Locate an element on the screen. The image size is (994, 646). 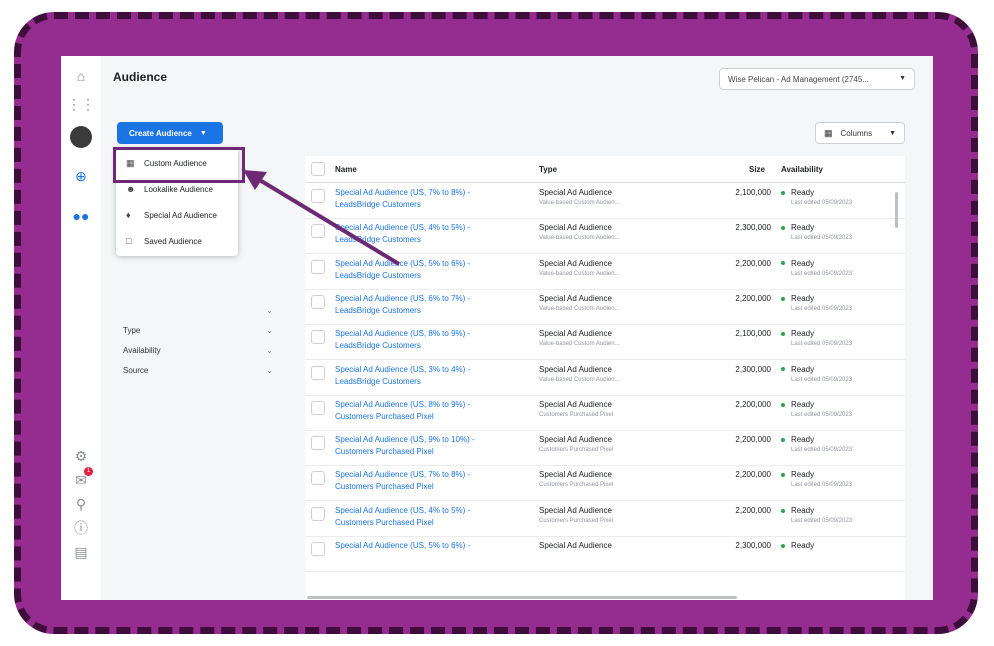
annotation-arrow is located at coordinates (322, 218).